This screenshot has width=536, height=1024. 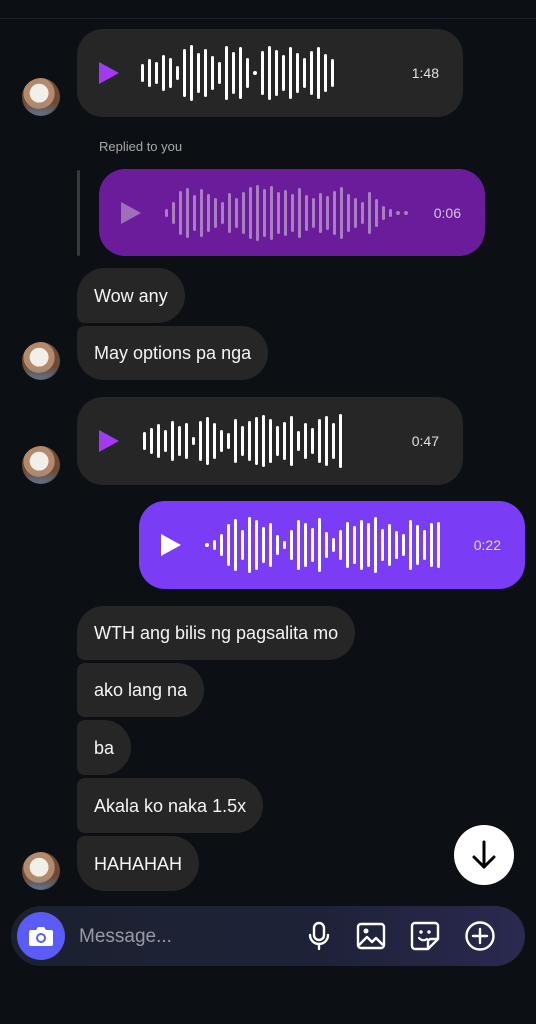 I want to click on message-bubble: ba, so click(x=104, y=747).